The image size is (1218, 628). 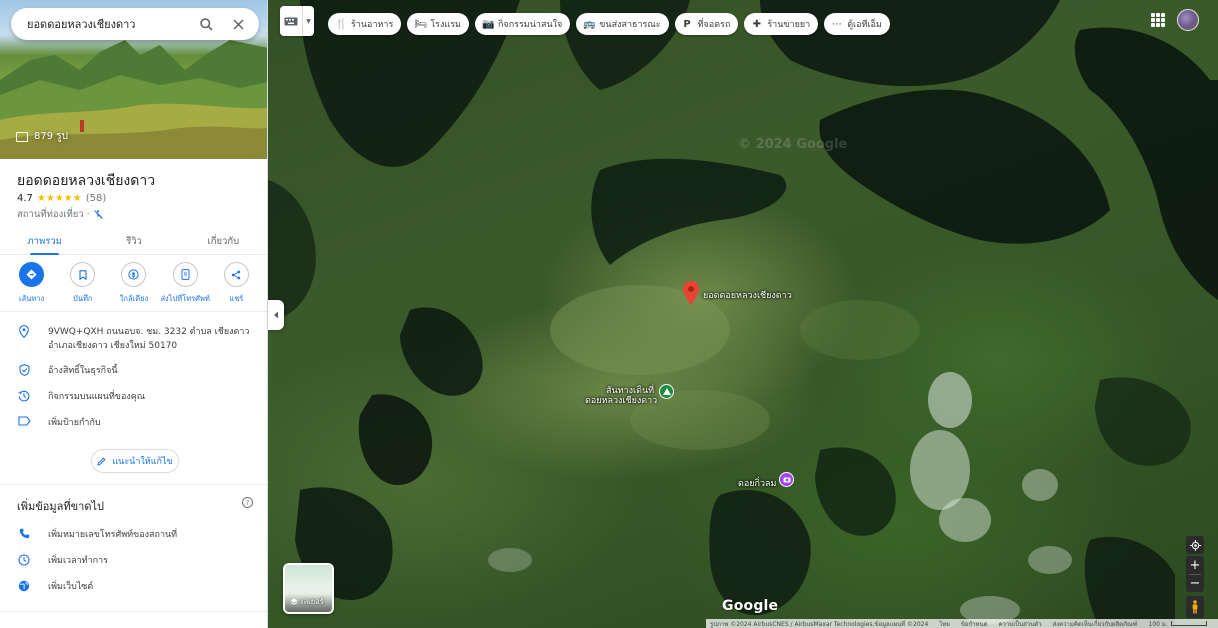 What do you see at coordinates (134, 274) in the screenshot?
I see `nearby-icon` at bounding box center [134, 274].